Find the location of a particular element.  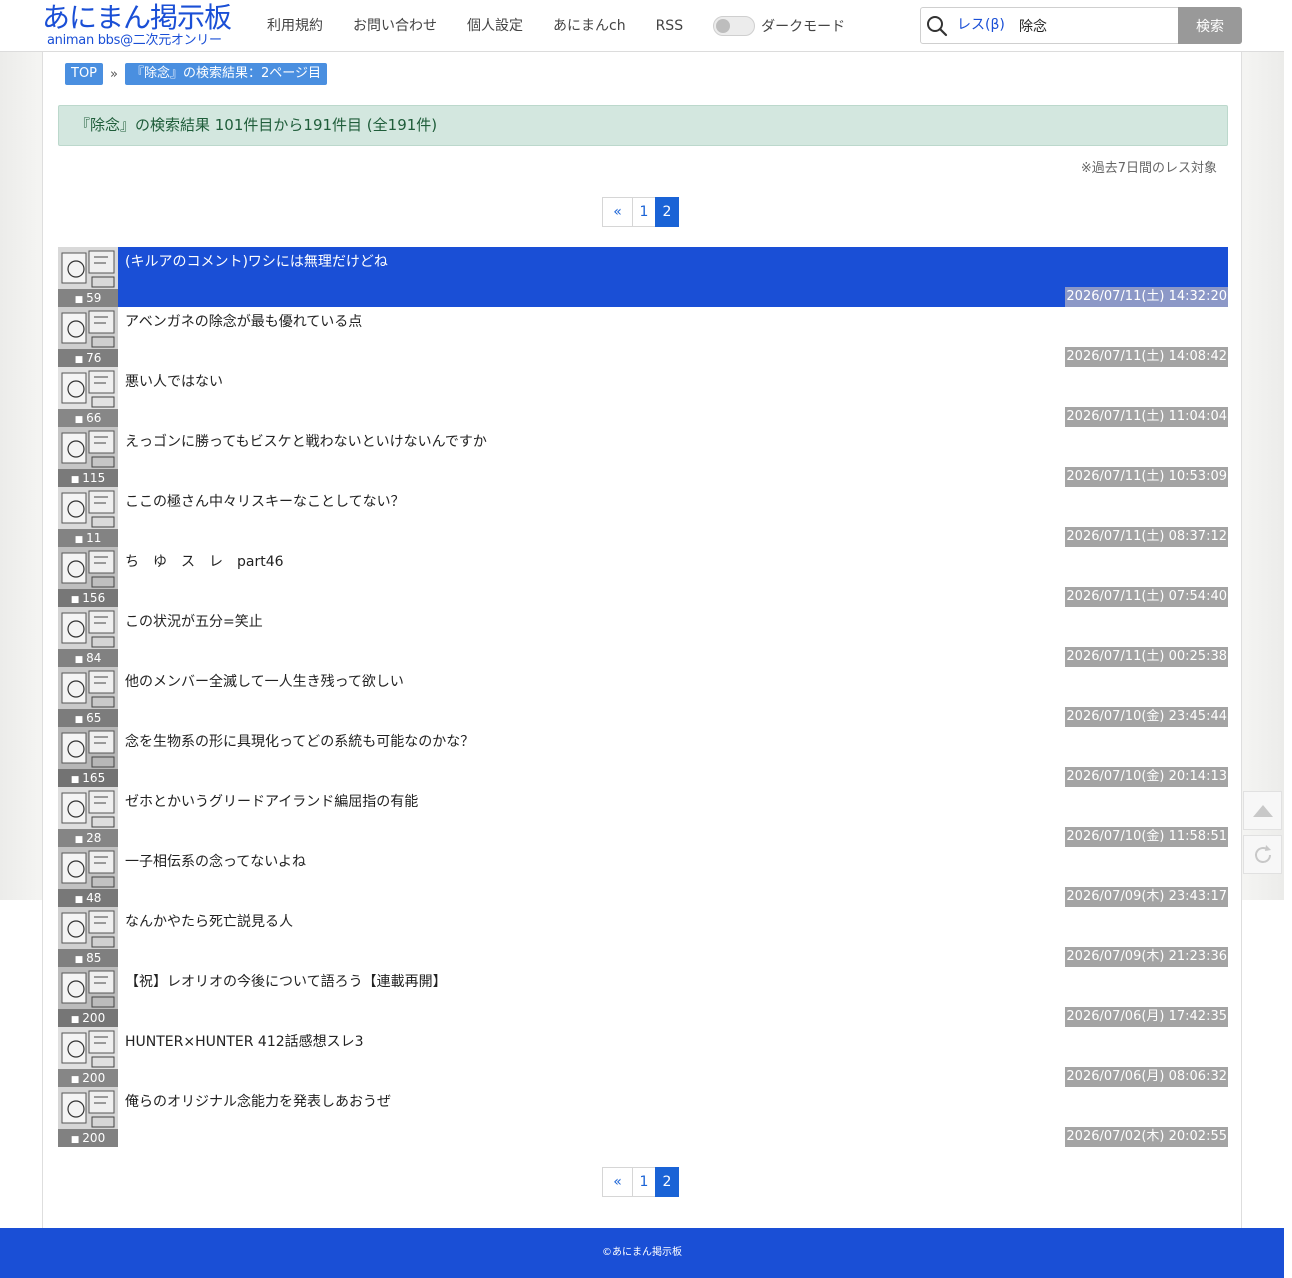

thread-thumbnail: ■ 165 is located at coordinates (88, 757).